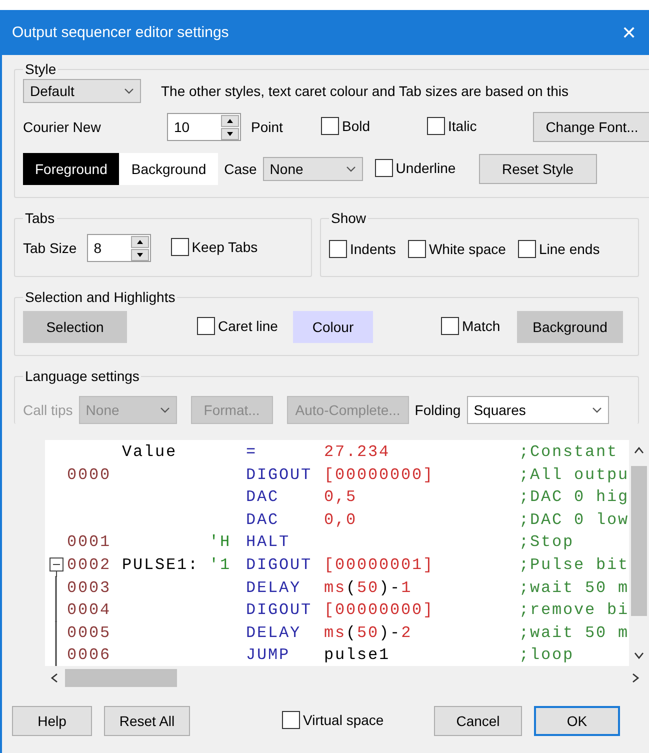  What do you see at coordinates (426, 168) in the screenshot?
I see `checkbox-label: Underline` at bounding box center [426, 168].